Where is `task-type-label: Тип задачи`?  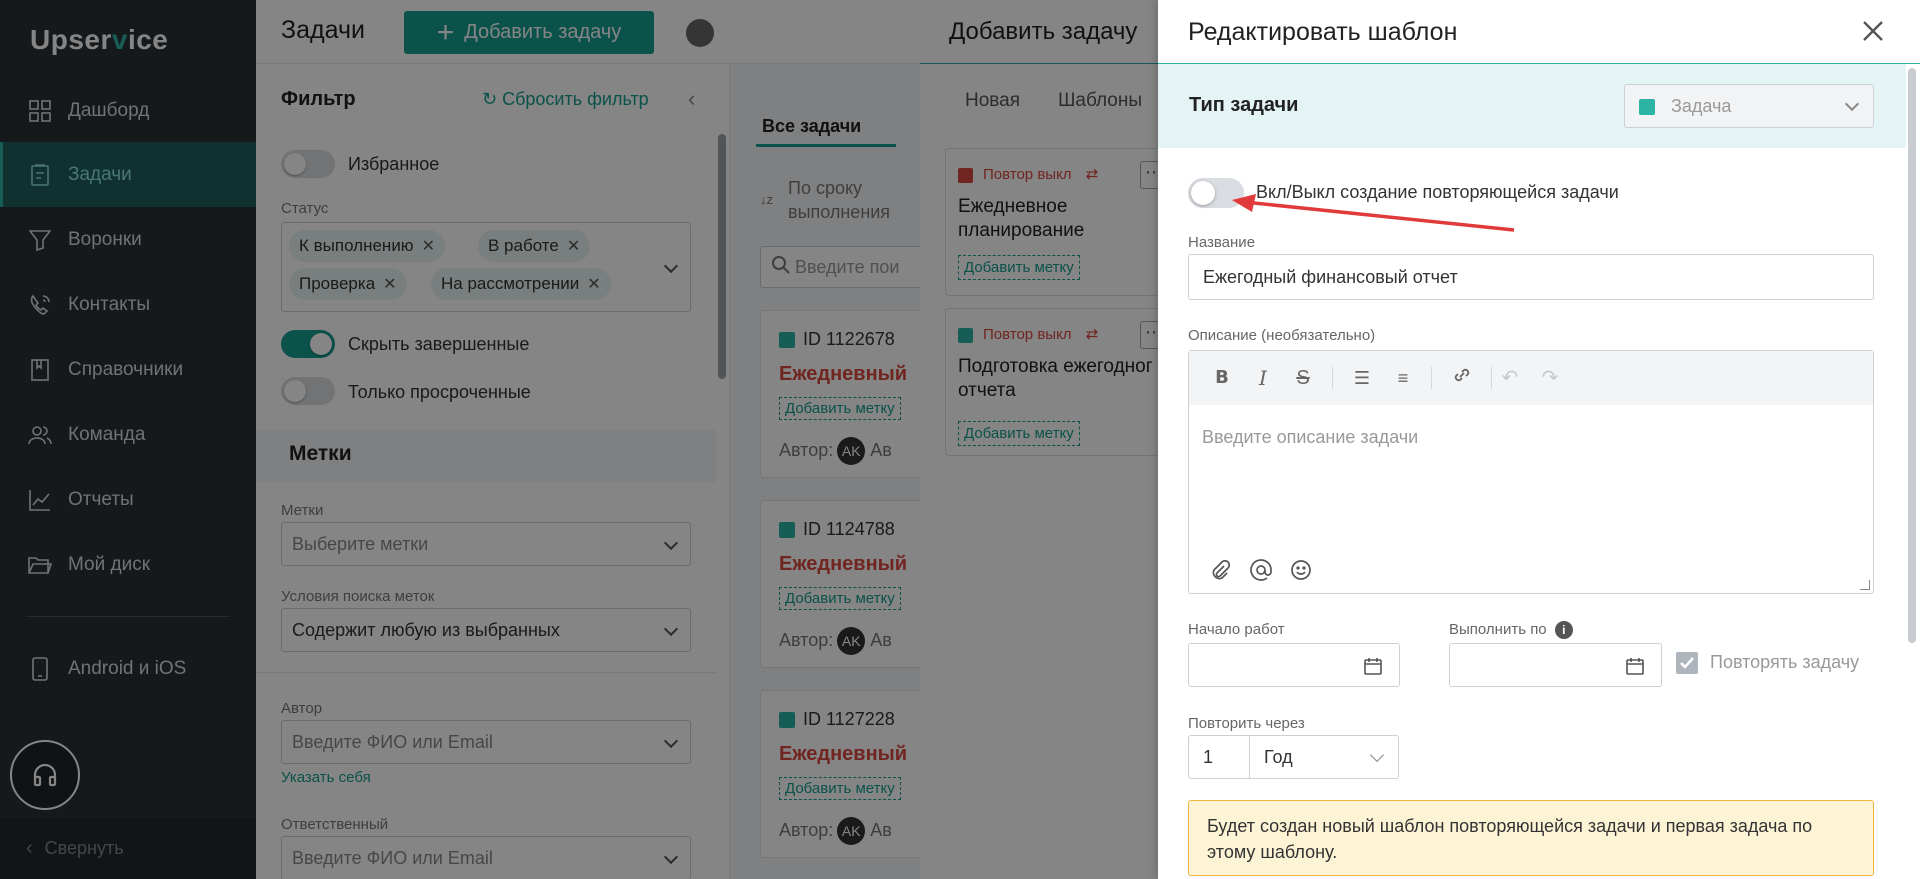
task-type-label: Тип задачи is located at coordinates (1244, 105).